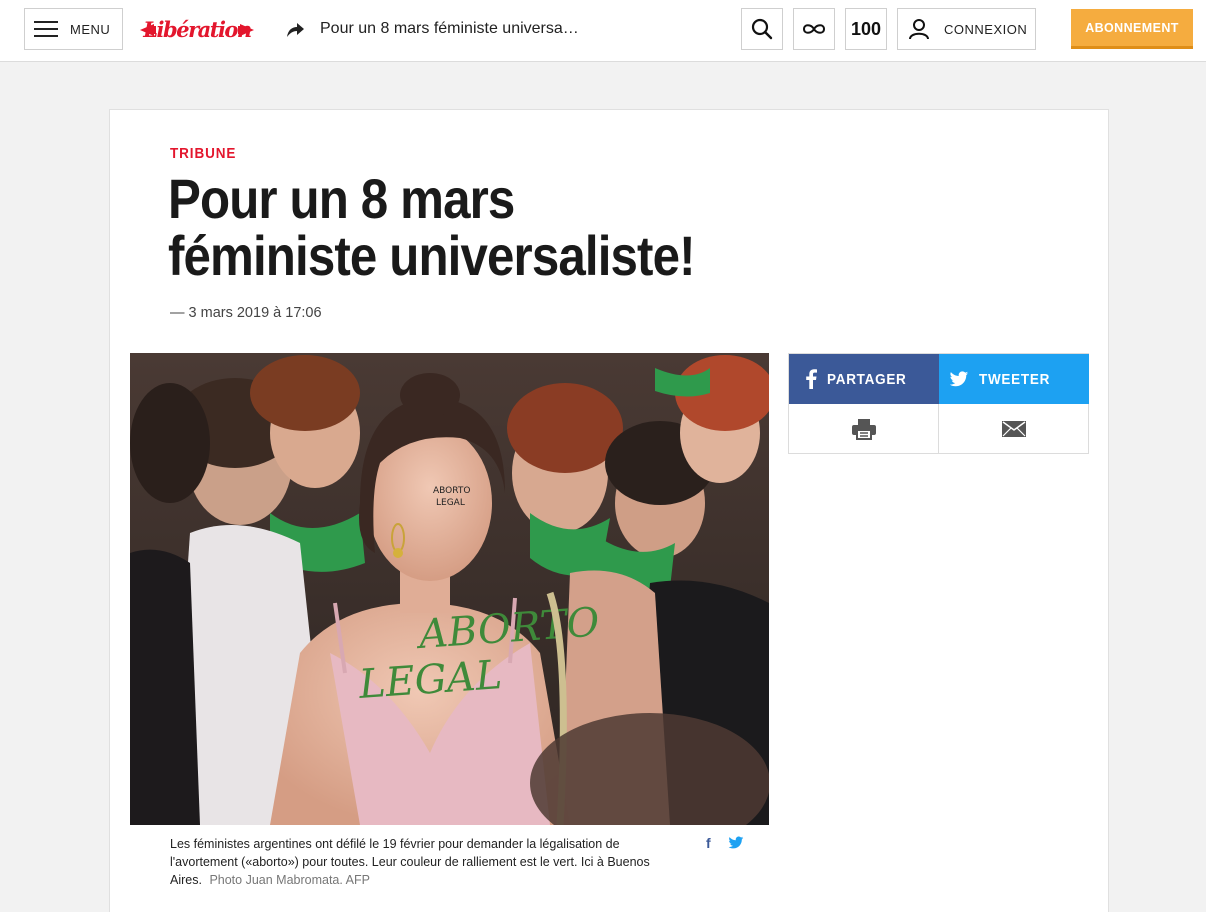 The width and height of the screenshot is (1206, 912). Describe the element at coordinates (450, 503) in the screenshot. I see `svg-text: LEGAL` at that location.